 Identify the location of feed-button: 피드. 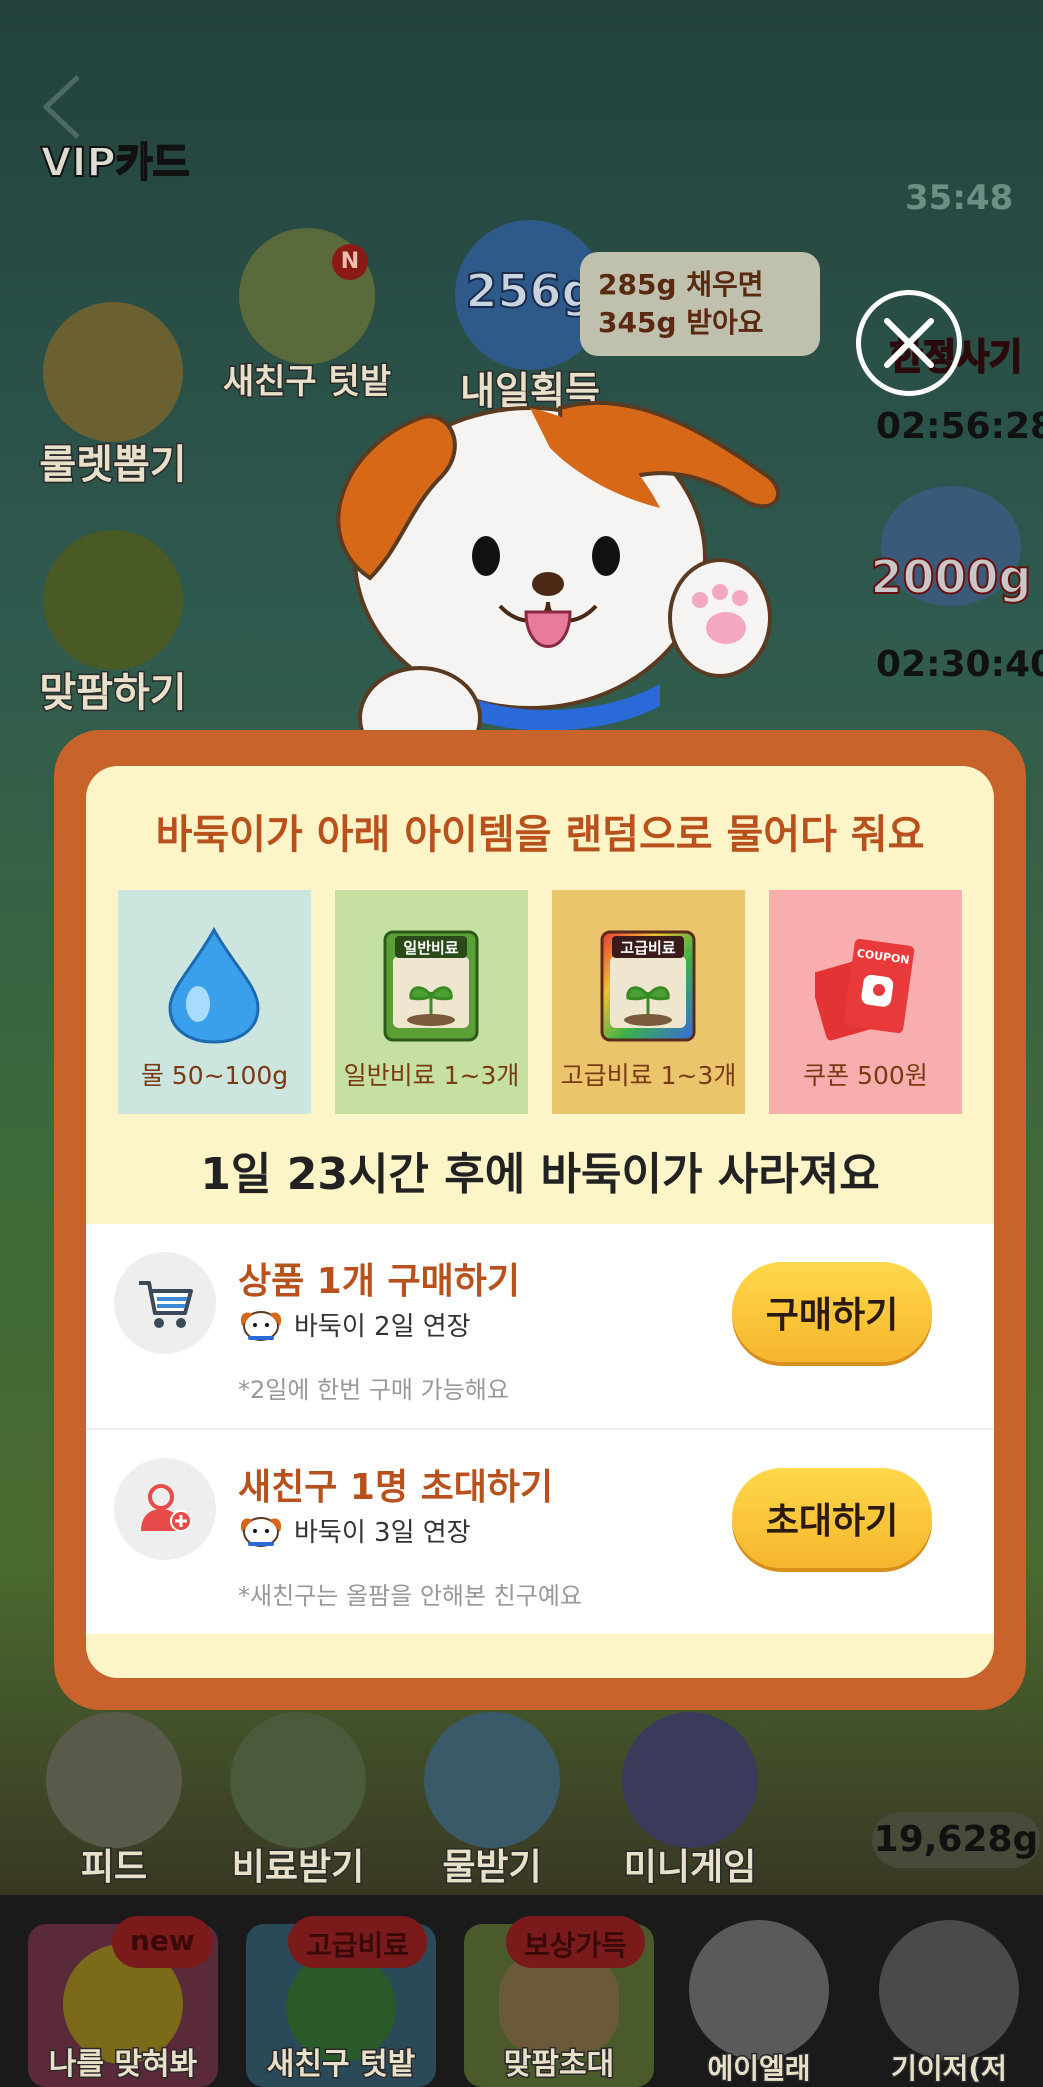
(114, 1801).